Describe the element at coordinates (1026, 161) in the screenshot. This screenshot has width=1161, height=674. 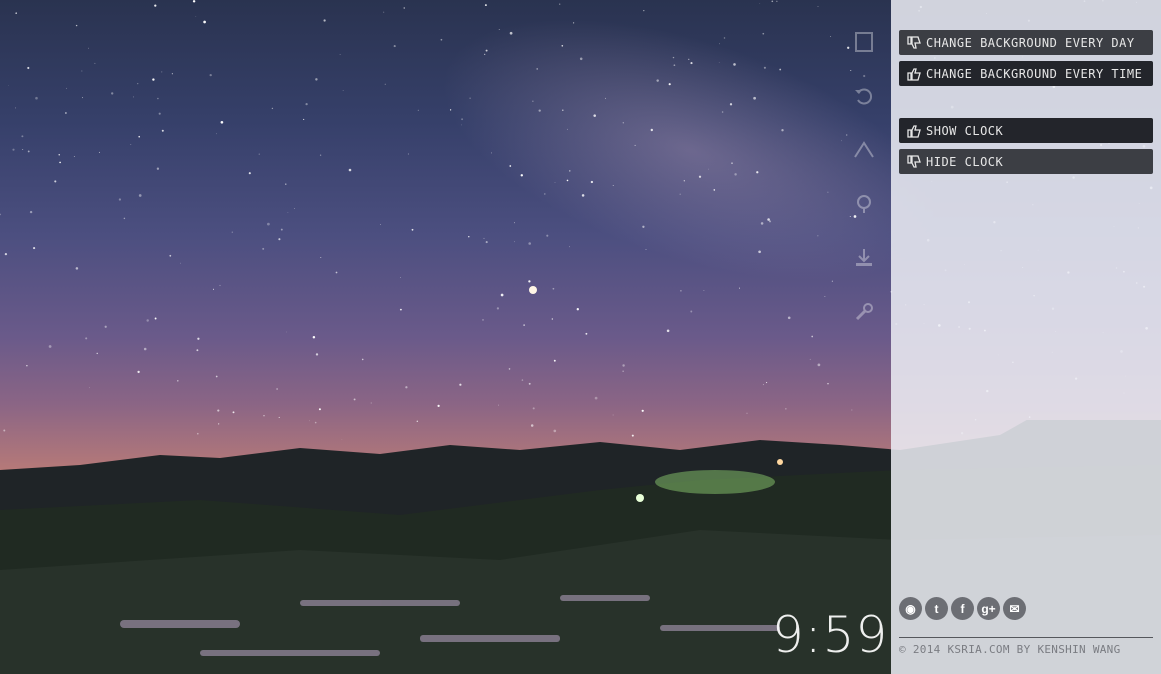
I see `hide-clock-button: HIDE CLOCK` at that location.